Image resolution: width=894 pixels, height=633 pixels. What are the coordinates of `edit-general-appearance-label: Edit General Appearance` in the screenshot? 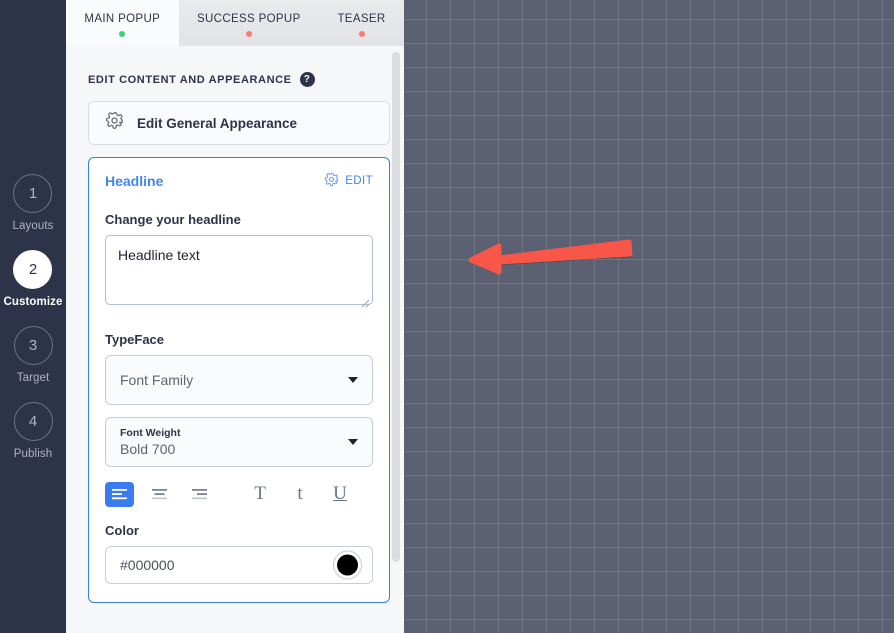 It's located at (217, 123).